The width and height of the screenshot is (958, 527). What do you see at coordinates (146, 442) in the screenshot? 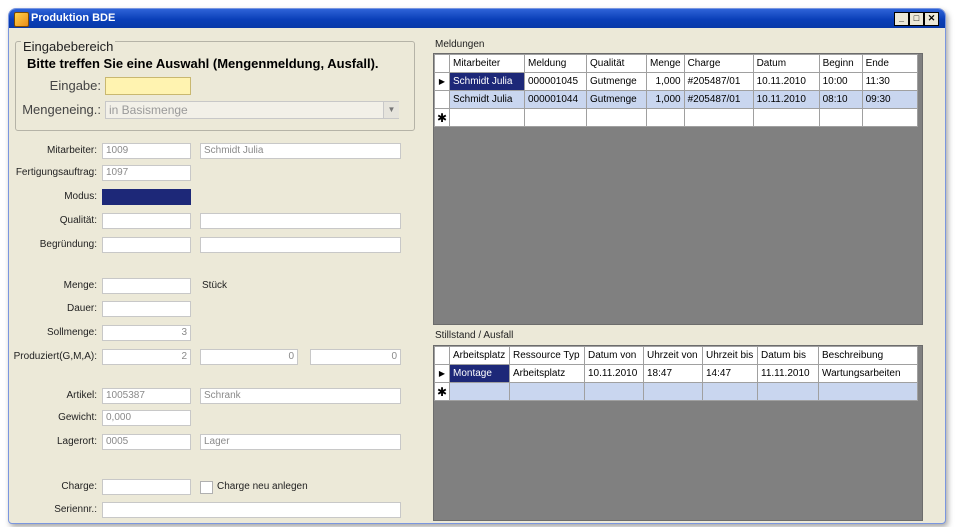
I see `lagerort-id-field: 0005` at bounding box center [146, 442].